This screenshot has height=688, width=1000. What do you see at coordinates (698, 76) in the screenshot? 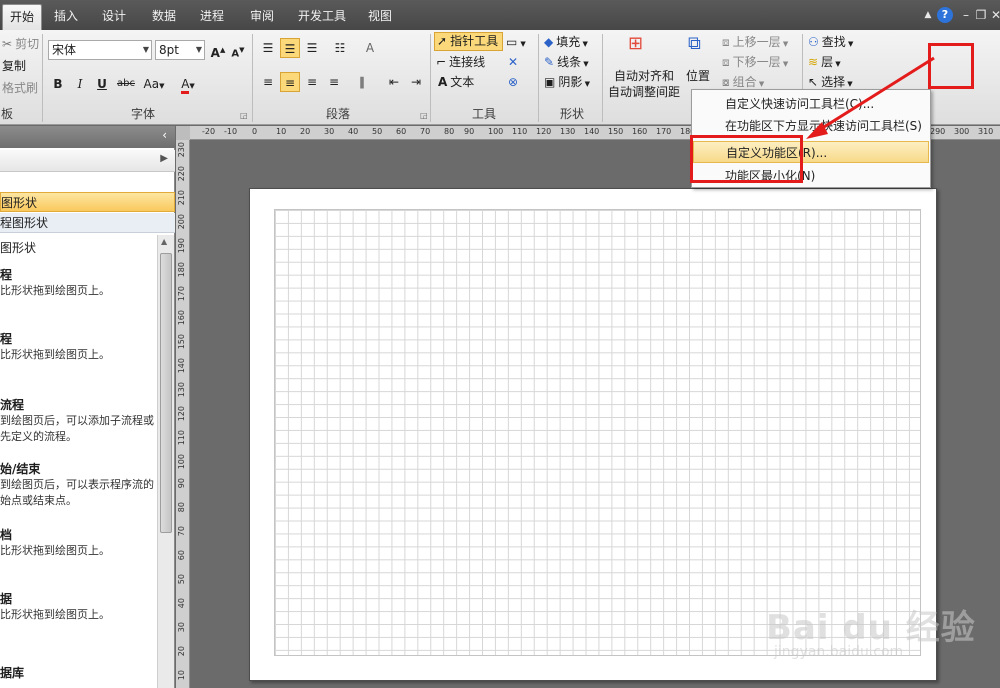
I see `position-button: 位置` at bounding box center [698, 76].